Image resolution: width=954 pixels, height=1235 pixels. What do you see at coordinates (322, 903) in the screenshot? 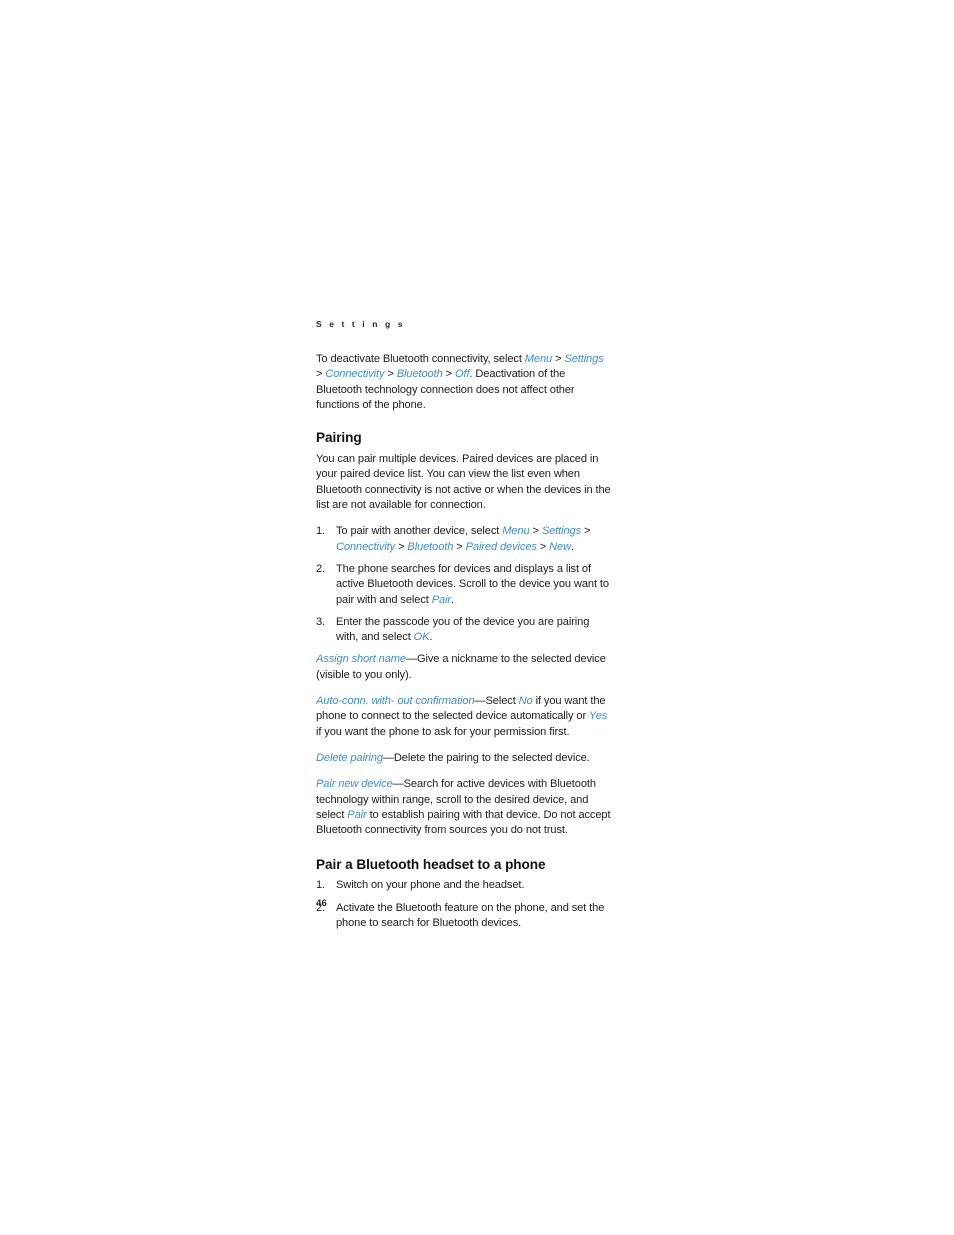
I see `page-number: 46` at bounding box center [322, 903].